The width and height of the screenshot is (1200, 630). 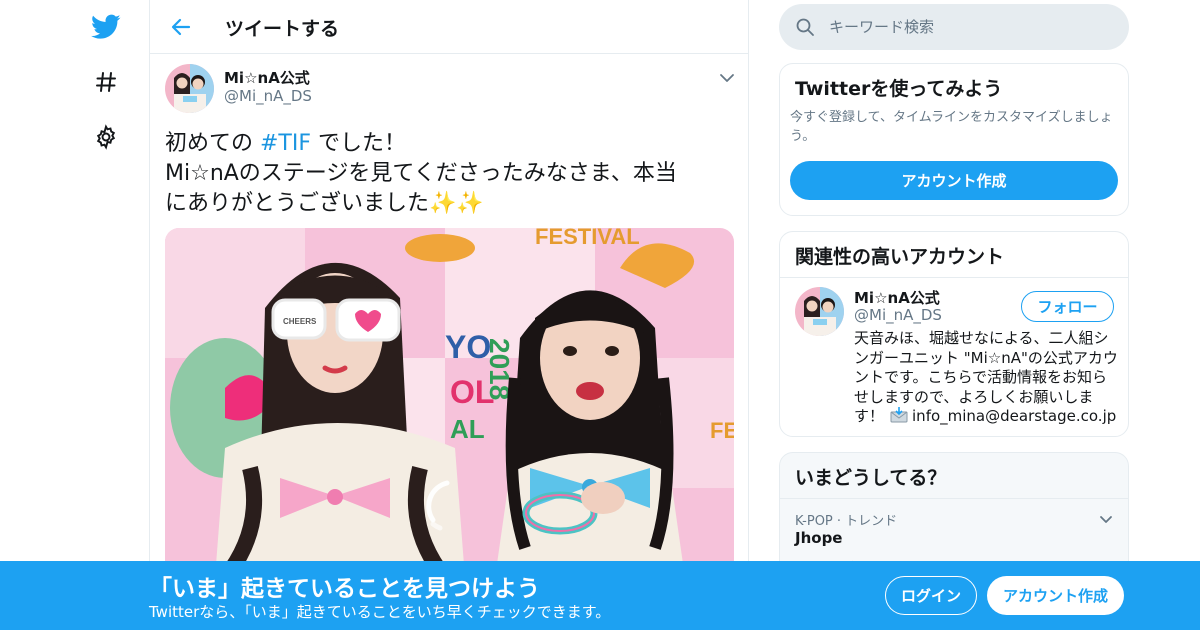 What do you see at coordinates (344, 589) in the screenshot?
I see `bottom-bar-title: 「いま」起きていることを見つけよう` at bounding box center [344, 589].